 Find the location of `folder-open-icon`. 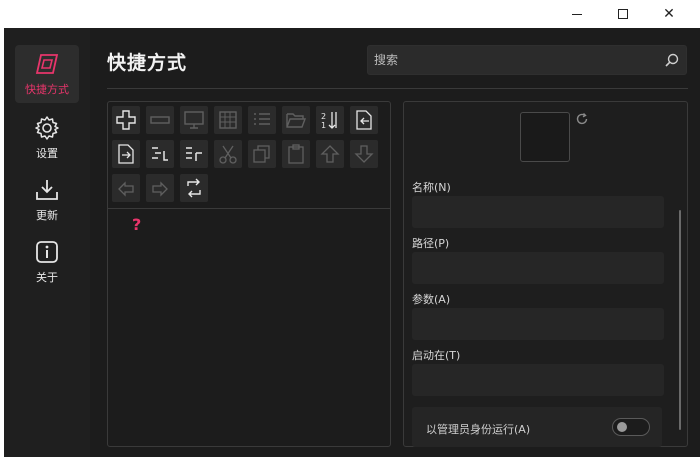

folder-open-icon is located at coordinates (296, 120).